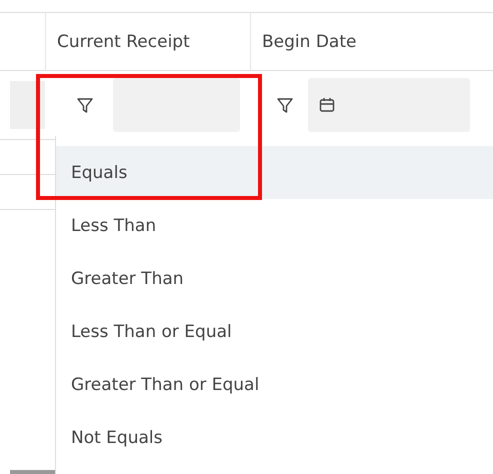 This screenshot has width=493, height=474. I want to click on filter-option: Greater Than or Equal, so click(274, 384).